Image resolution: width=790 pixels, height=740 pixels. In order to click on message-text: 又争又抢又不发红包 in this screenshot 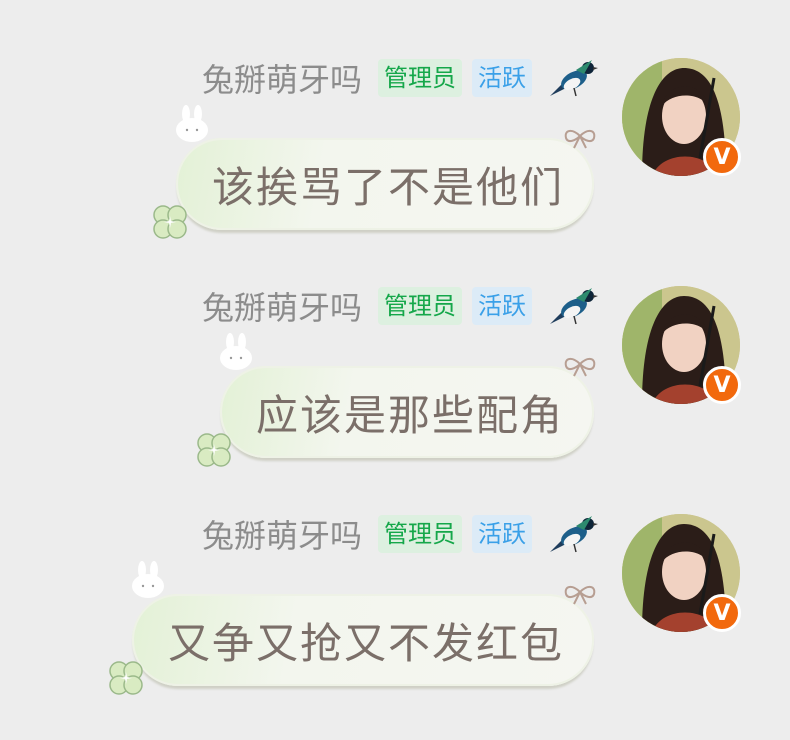, I will do `click(365, 643)`.